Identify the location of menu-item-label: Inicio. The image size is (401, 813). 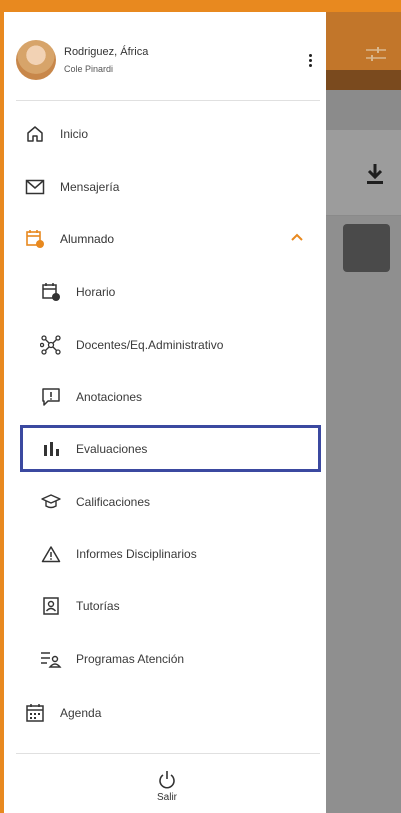
(74, 134).